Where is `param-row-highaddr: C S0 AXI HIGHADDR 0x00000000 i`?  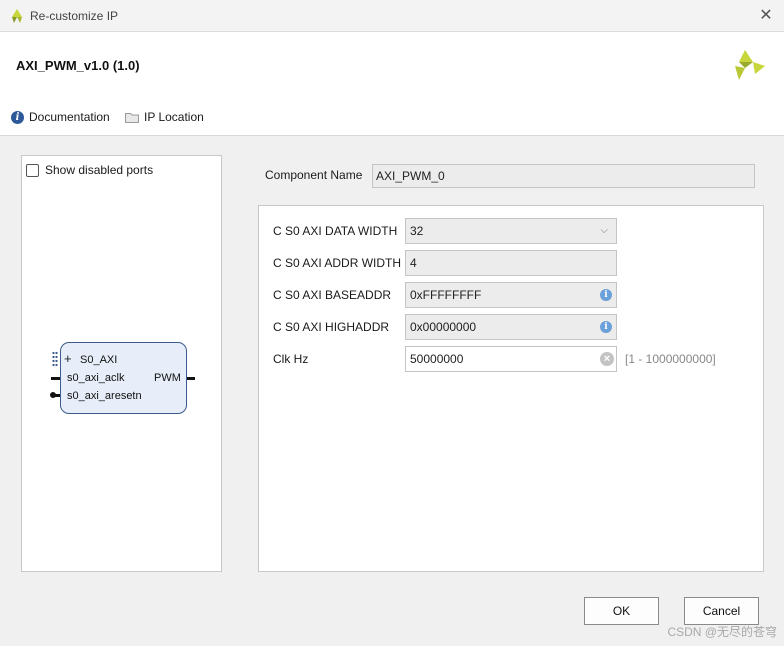
param-row-highaddr: C S0 AXI HIGHADDR 0x00000000 i is located at coordinates (512, 327).